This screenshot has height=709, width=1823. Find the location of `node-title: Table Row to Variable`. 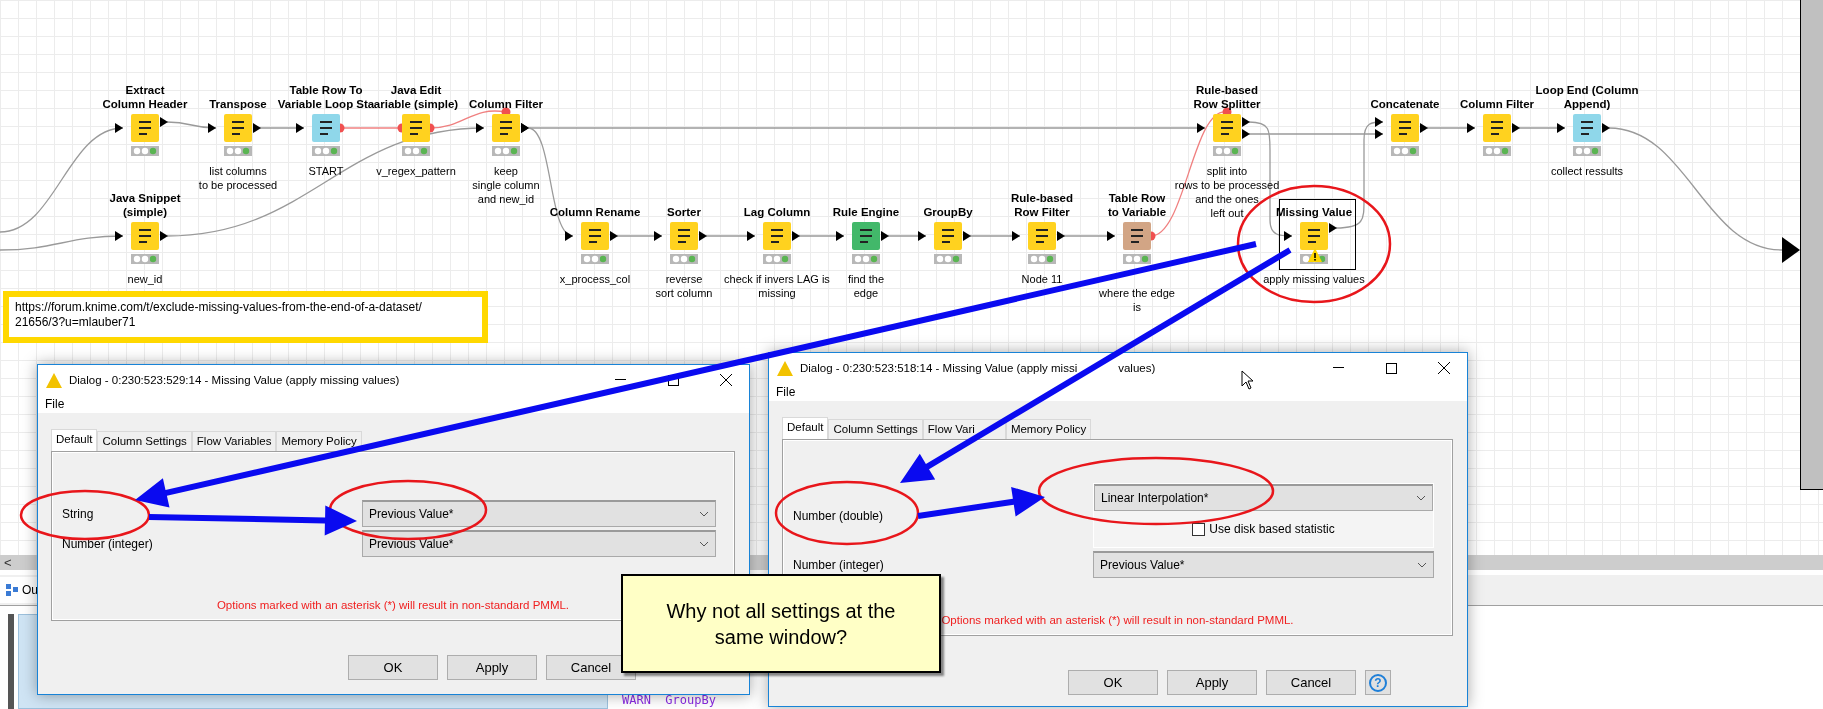

node-title: Table Row to Variable is located at coordinates (1137, 205).